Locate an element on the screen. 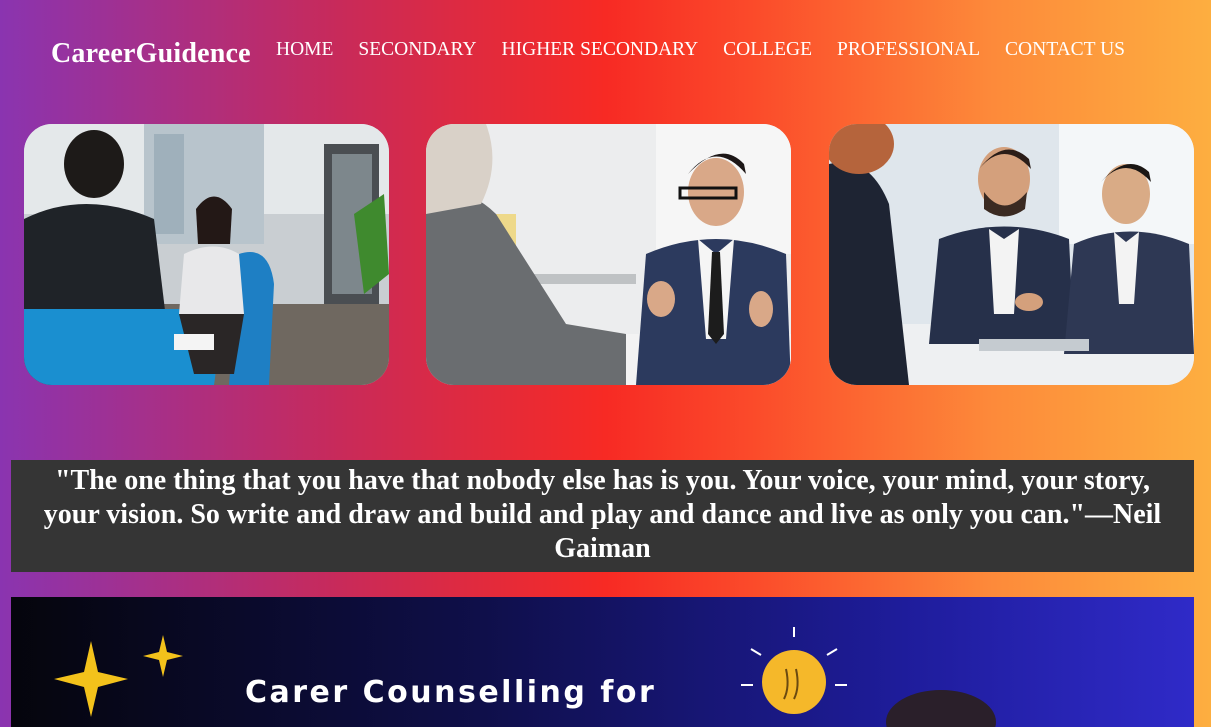  nav-professional: PROFESSIONAL is located at coordinates (908, 50).